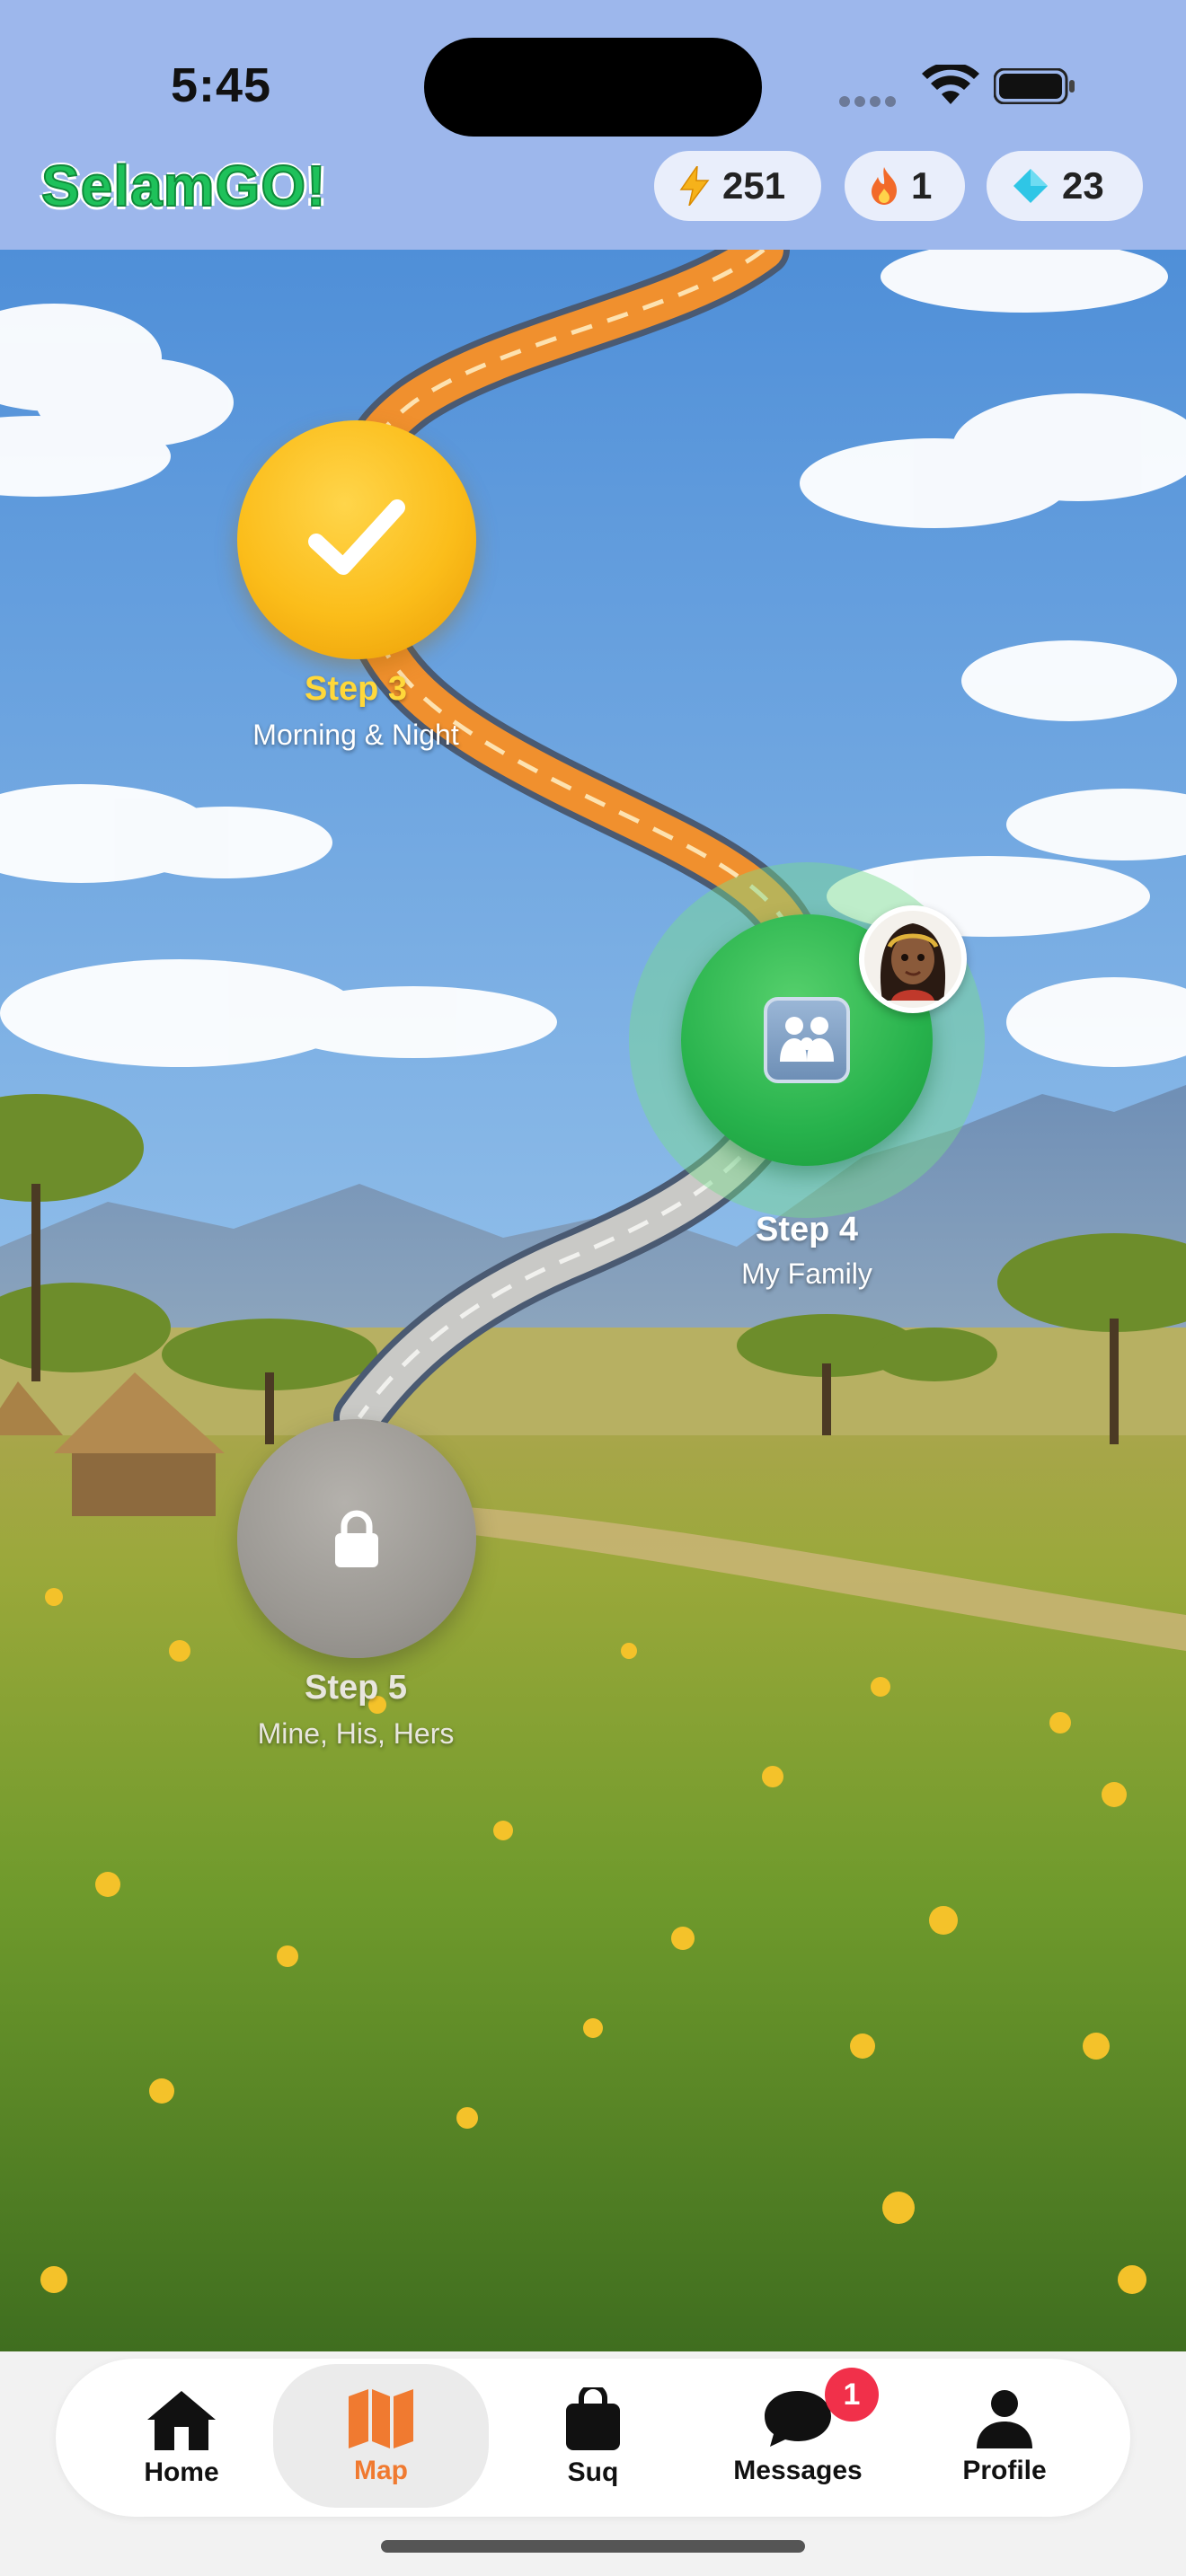 This screenshot has height=2576, width=1186. What do you see at coordinates (913, 959) in the screenshot?
I see `avatar` at bounding box center [913, 959].